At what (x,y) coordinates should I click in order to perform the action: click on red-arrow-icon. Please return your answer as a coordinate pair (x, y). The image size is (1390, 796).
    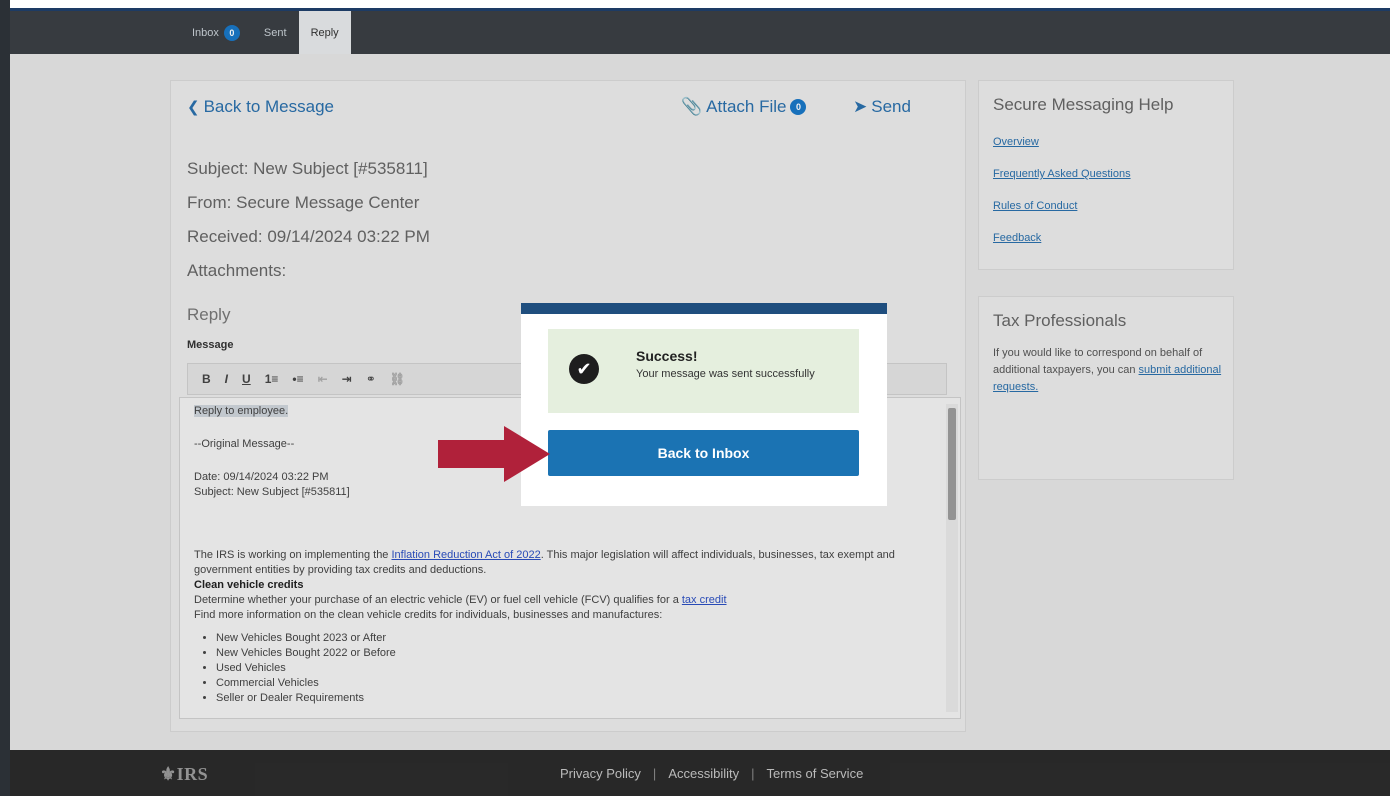
    Looking at the image, I should click on (494, 454).